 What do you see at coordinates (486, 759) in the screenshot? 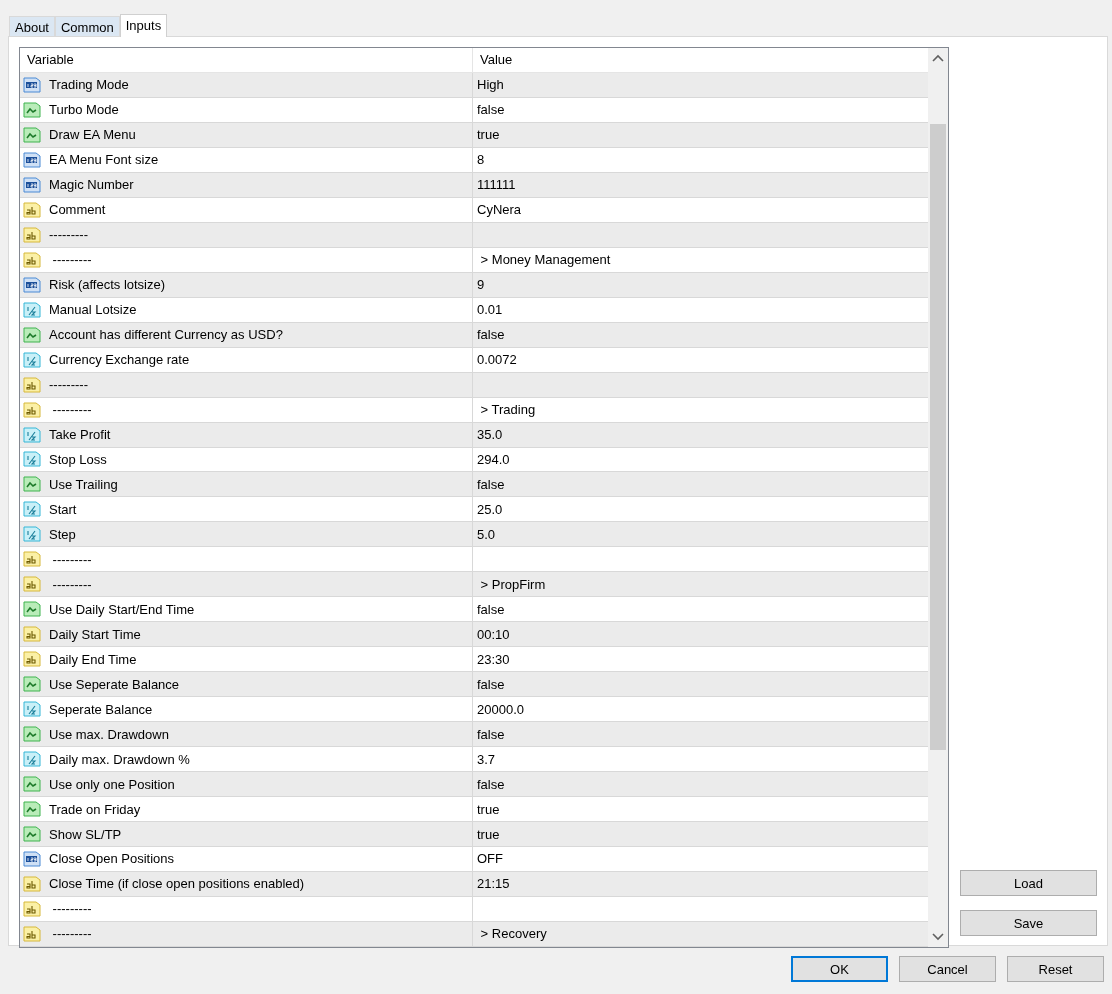
I see `variable-value: 3.7` at bounding box center [486, 759].